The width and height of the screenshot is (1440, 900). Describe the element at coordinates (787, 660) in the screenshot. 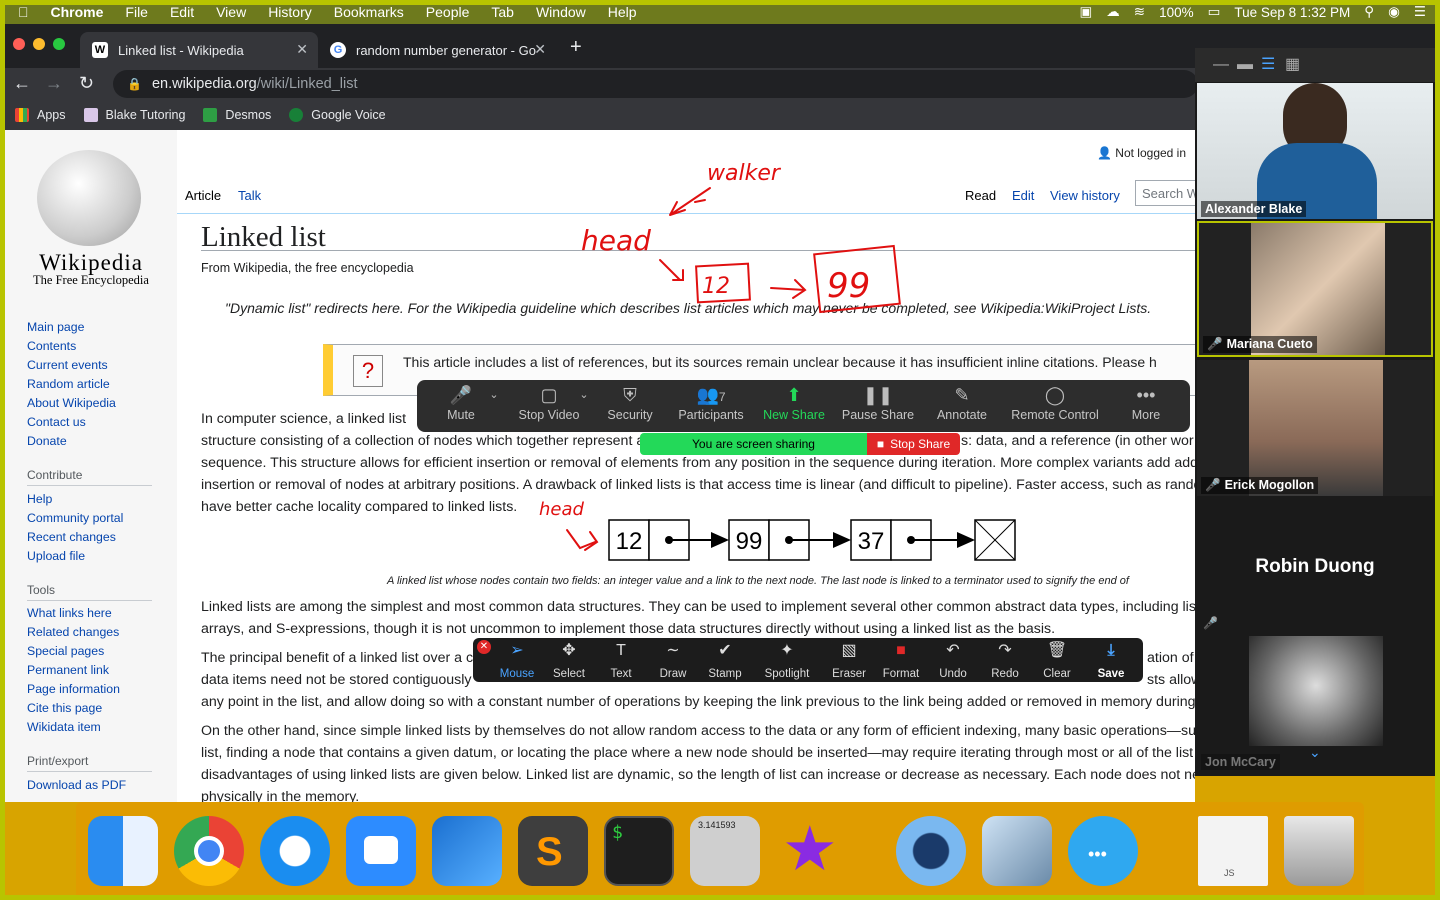

I see `spotlight-tool: ✦ Spotlight` at that location.